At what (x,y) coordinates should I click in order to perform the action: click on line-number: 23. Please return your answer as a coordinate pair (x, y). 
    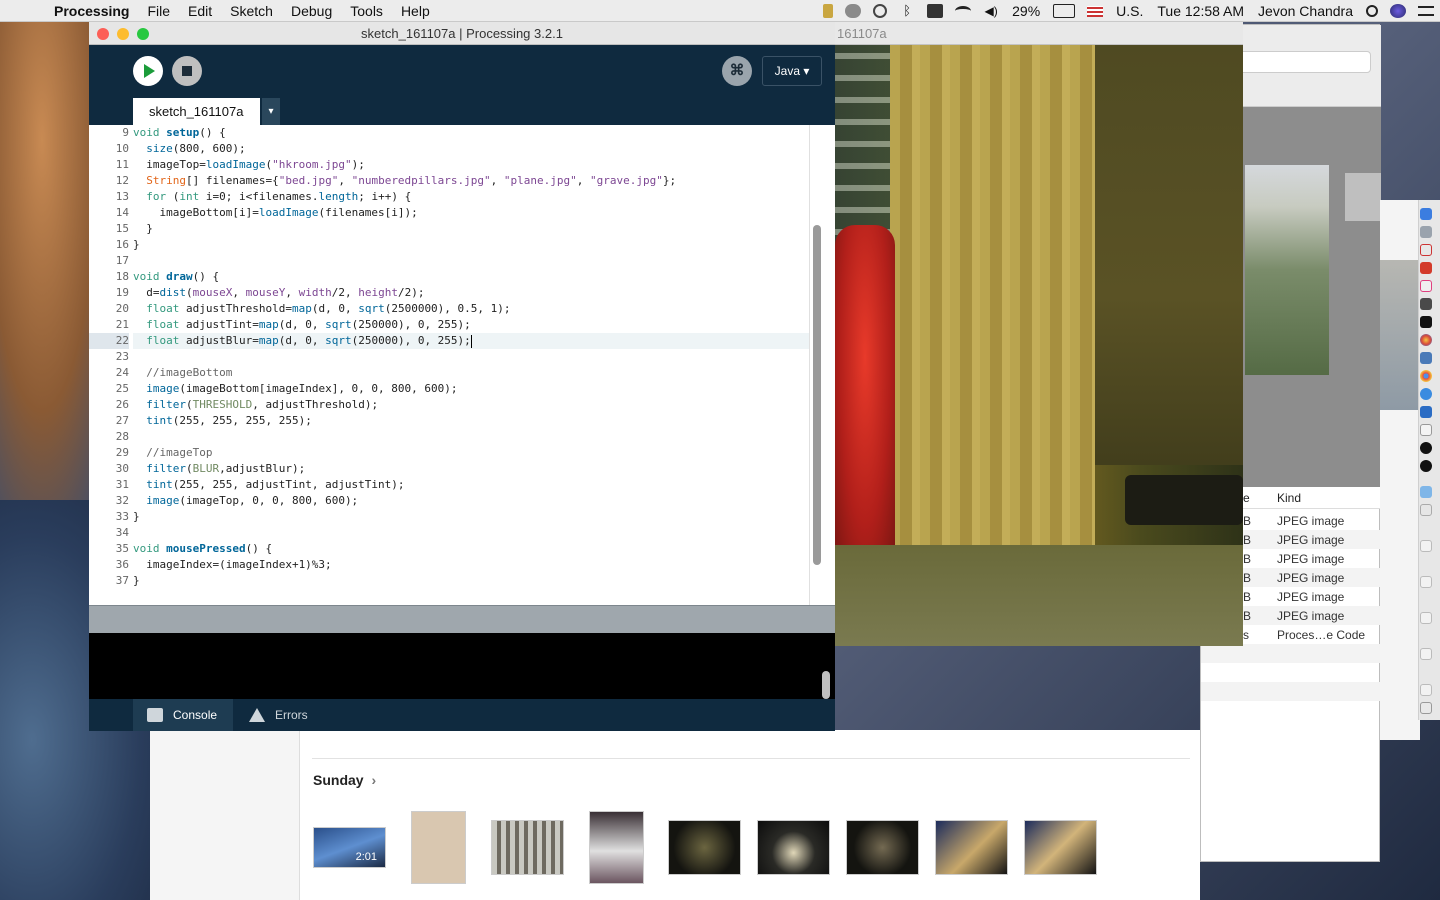
    Looking at the image, I should click on (122, 356).